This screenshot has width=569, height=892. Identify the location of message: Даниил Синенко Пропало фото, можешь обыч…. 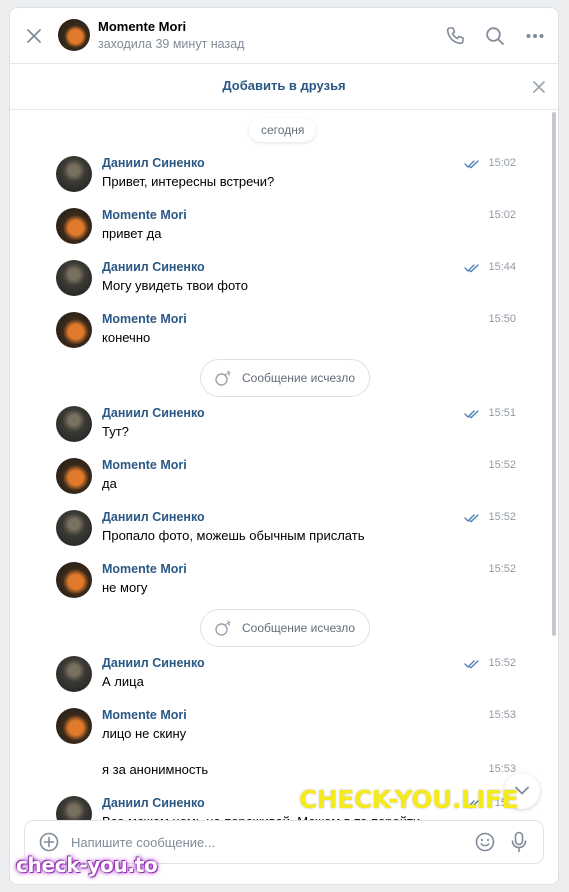
(286, 533).